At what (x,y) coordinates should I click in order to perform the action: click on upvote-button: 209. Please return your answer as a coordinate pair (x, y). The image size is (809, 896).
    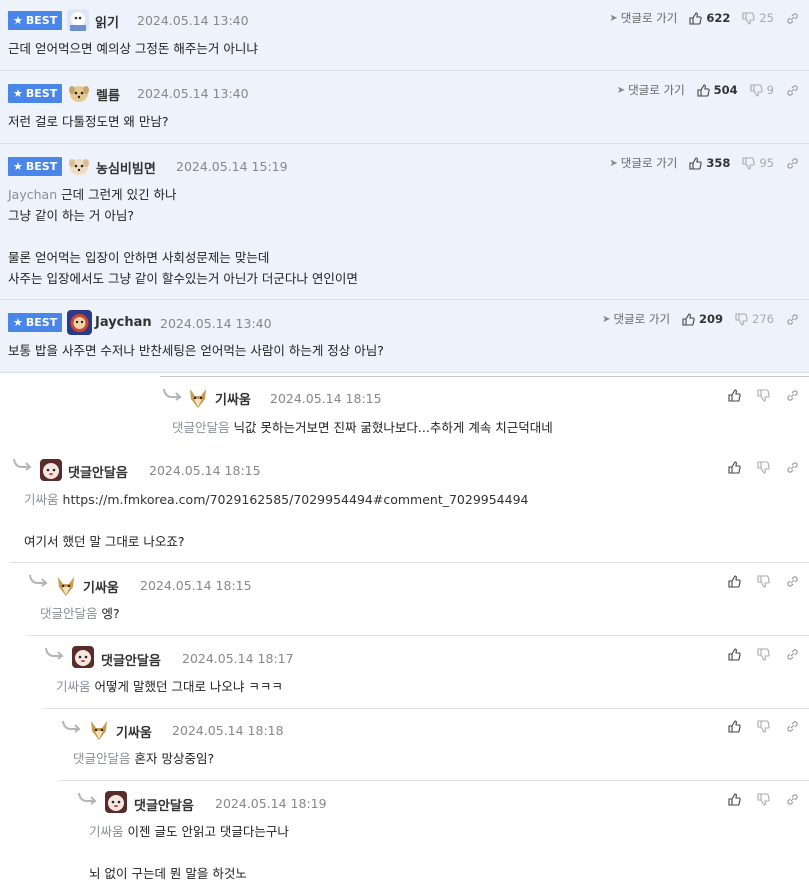
    Looking at the image, I should click on (702, 319).